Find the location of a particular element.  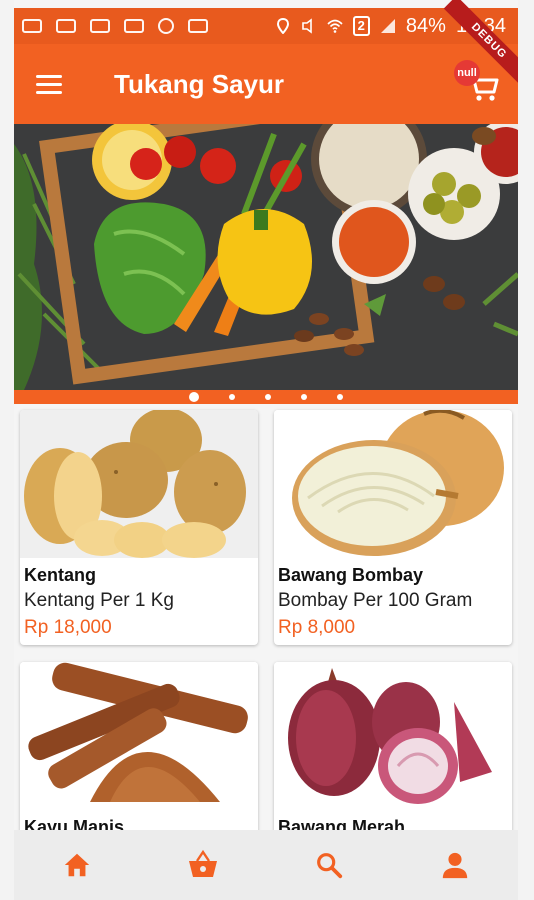

onion-image is located at coordinates (393, 484).